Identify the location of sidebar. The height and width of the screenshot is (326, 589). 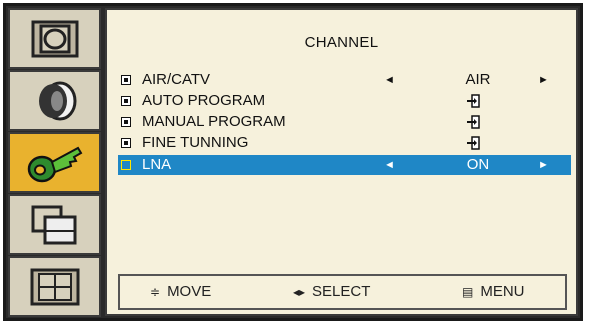
(54, 162).